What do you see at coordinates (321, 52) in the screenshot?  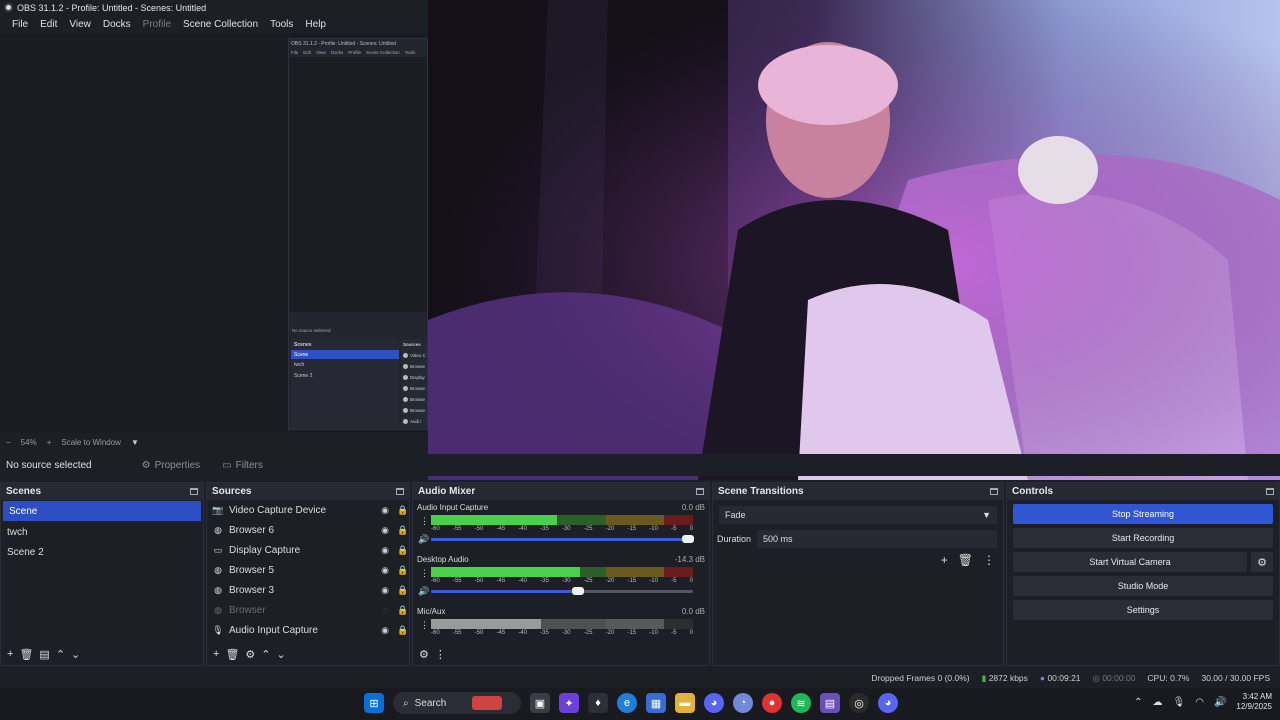 I see `nested-menu-item: View` at bounding box center [321, 52].